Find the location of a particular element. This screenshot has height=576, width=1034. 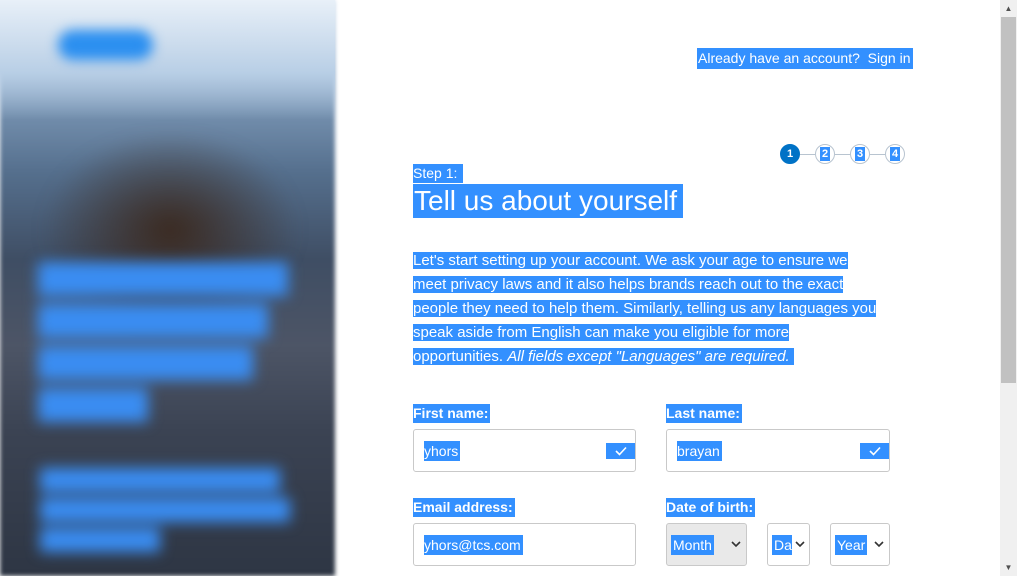

year-select: Year is located at coordinates (860, 544).